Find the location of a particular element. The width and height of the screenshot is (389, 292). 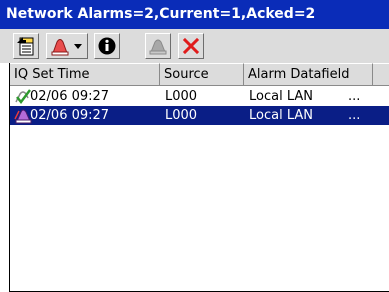

acknowledge-button is located at coordinates (158, 46).